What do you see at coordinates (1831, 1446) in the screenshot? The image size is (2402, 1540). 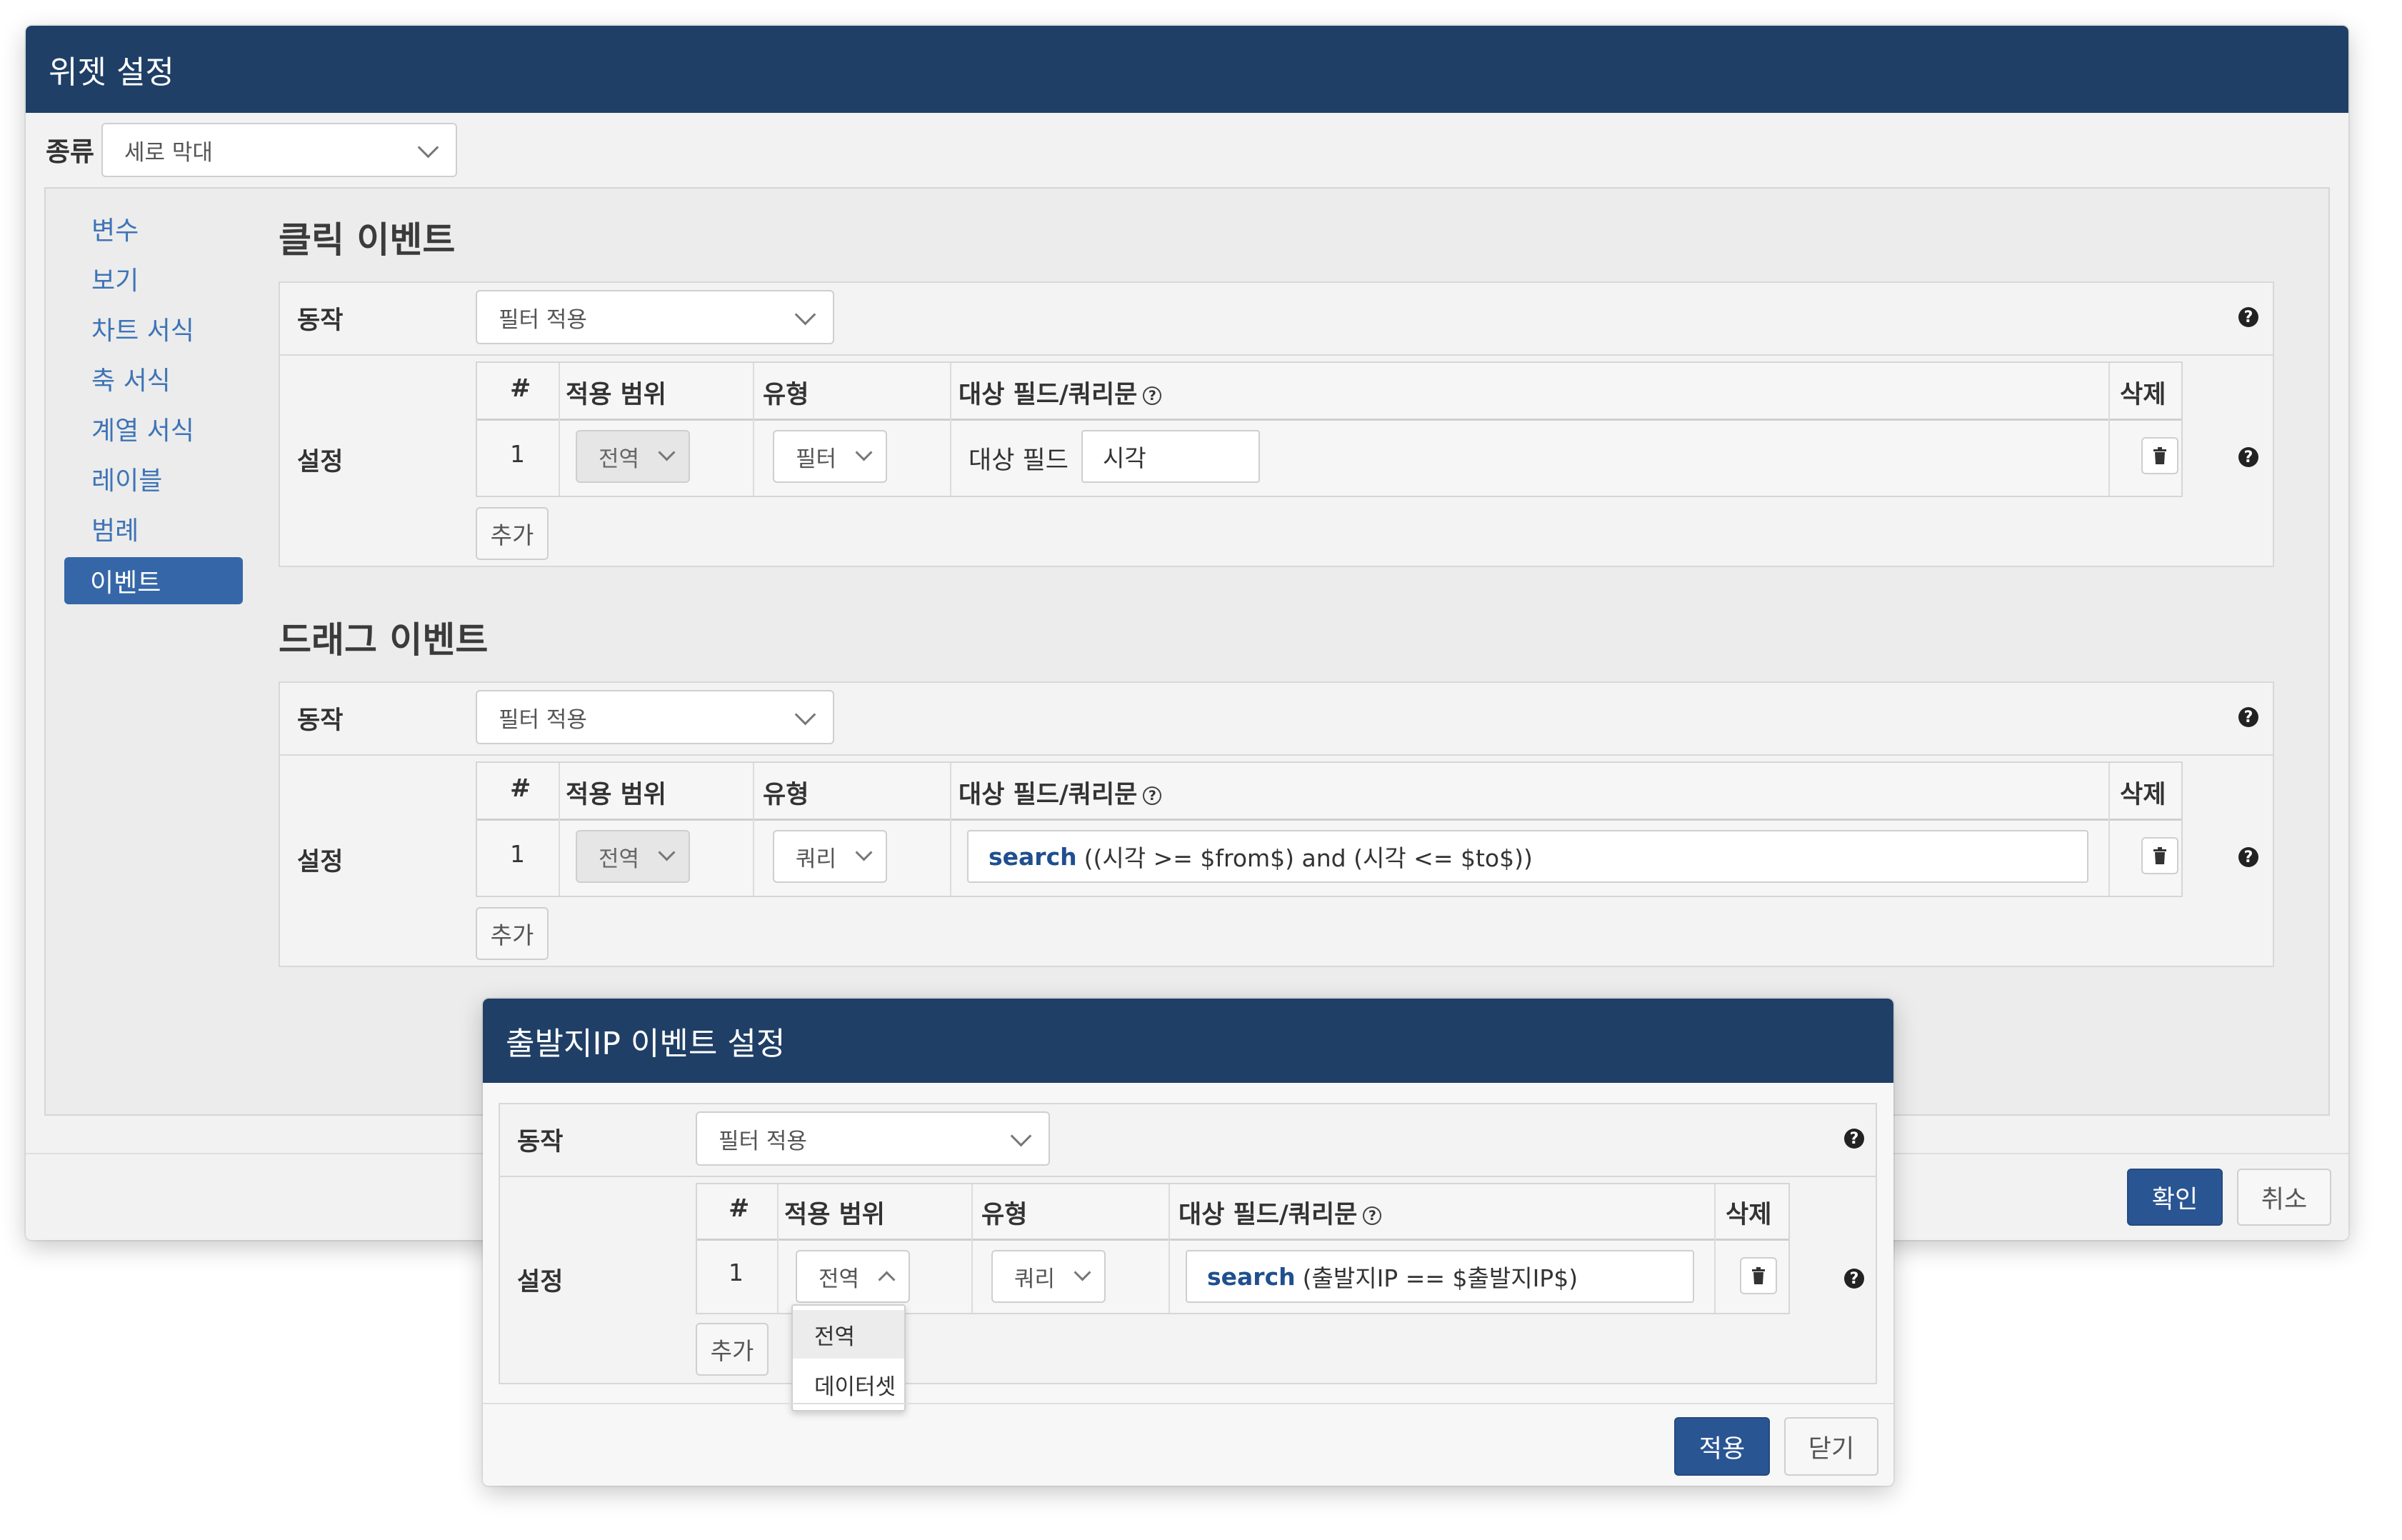 I see `close-button: 닫기` at bounding box center [1831, 1446].